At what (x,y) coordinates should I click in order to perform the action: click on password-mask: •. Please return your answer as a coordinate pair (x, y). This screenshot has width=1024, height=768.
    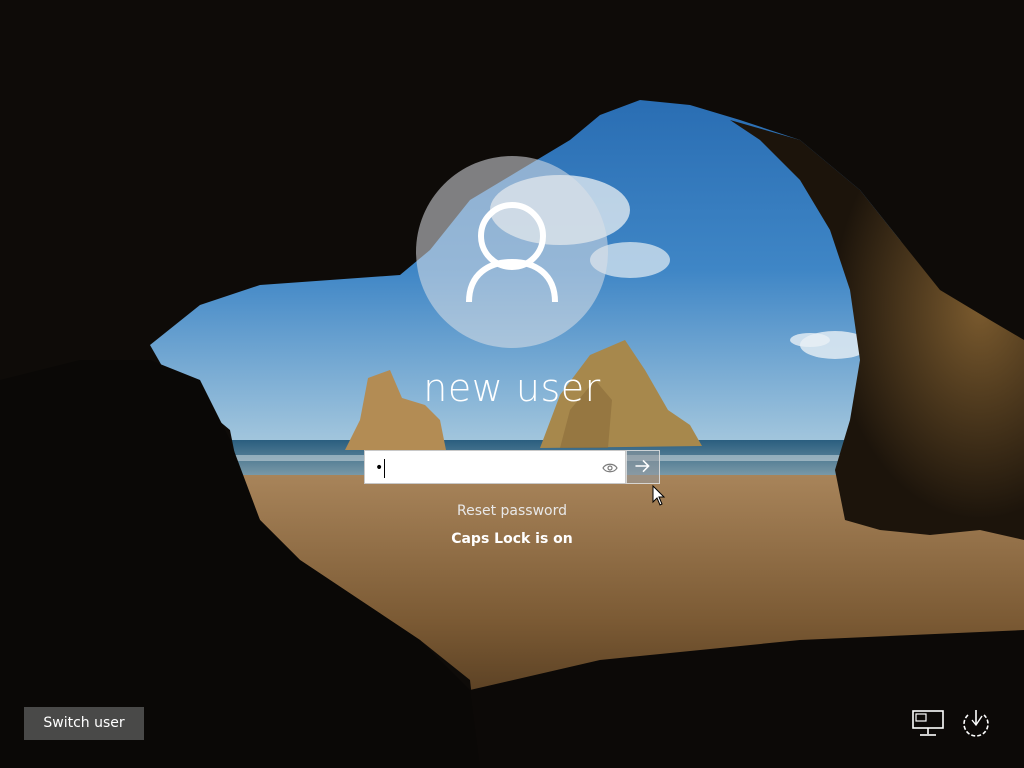
    Looking at the image, I should click on (379, 468).